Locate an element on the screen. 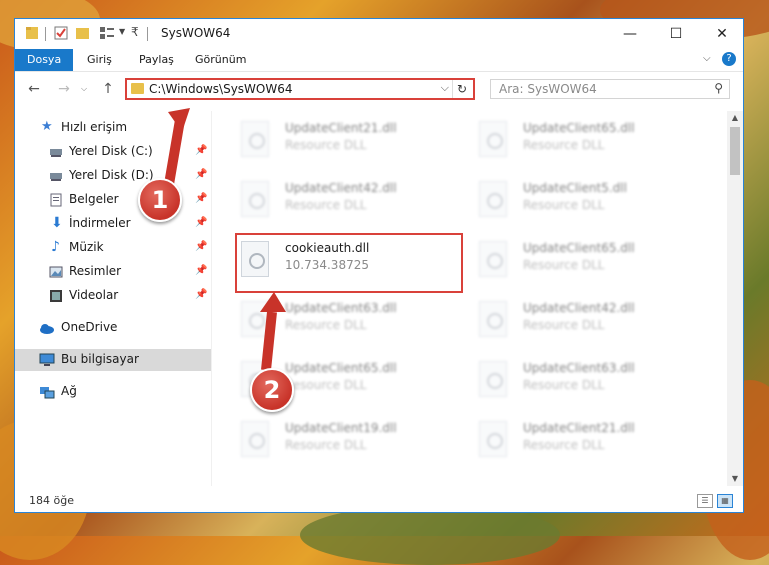 The height and width of the screenshot is (565, 769). window-title: SysWOW64 is located at coordinates (196, 33).